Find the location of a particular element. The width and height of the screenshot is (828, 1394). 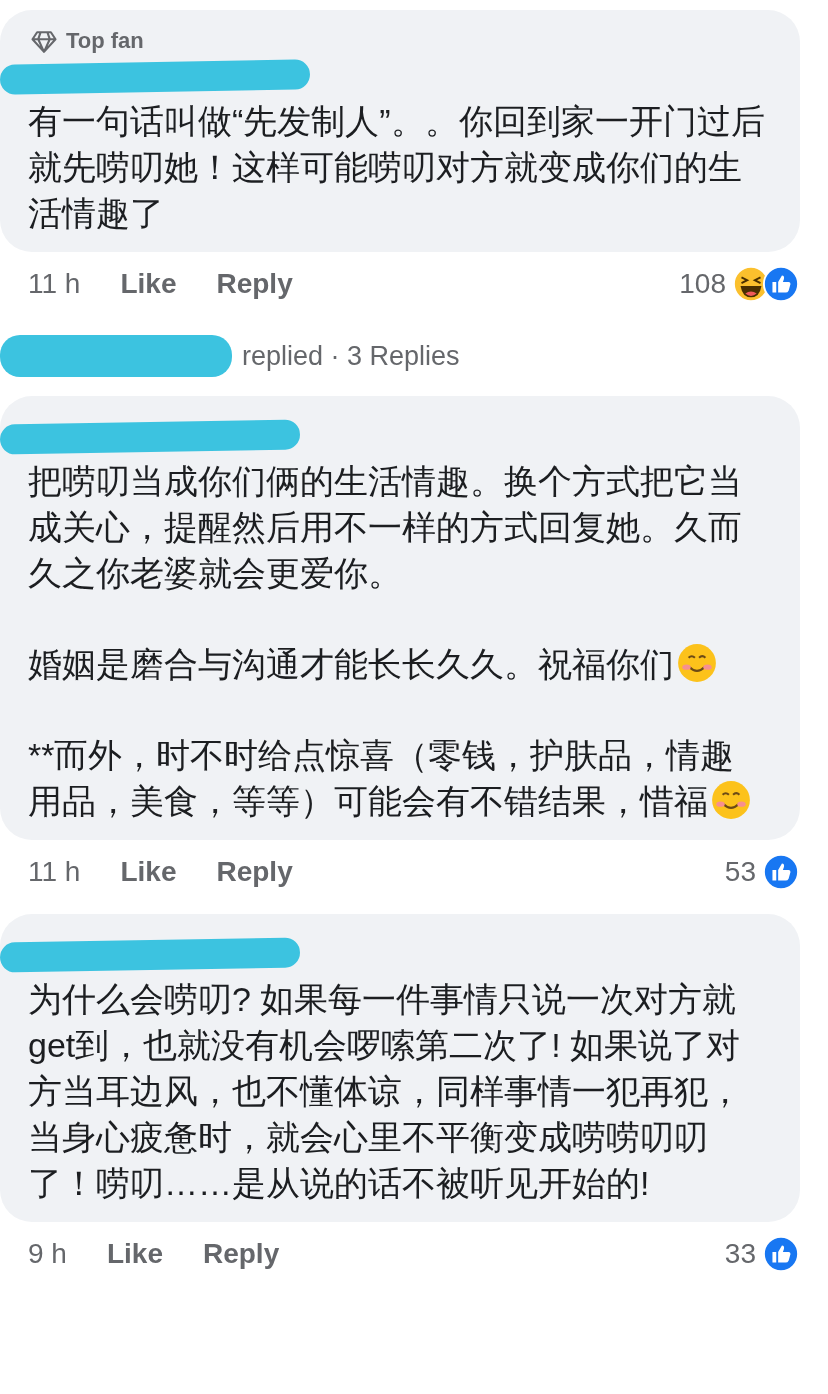

reaction-count: 53 is located at coordinates (740, 872).